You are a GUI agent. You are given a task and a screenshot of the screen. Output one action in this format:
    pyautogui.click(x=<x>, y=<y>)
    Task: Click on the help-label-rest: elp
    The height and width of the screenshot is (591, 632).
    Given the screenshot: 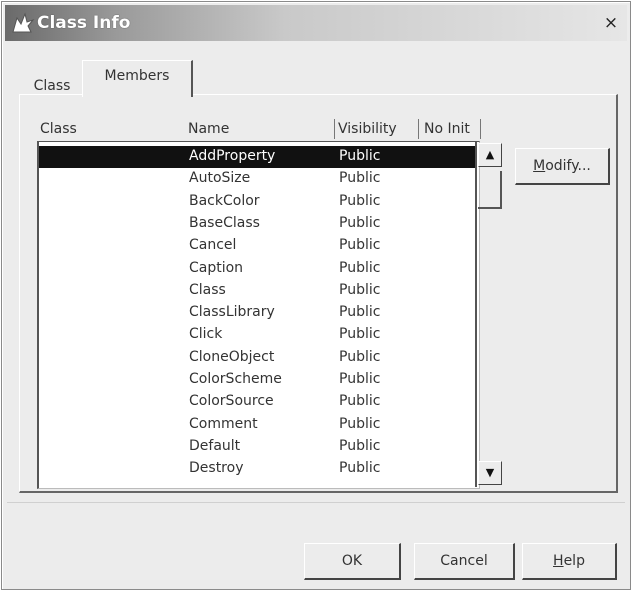 What is the action you would take?
    pyautogui.click(x=574, y=561)
    